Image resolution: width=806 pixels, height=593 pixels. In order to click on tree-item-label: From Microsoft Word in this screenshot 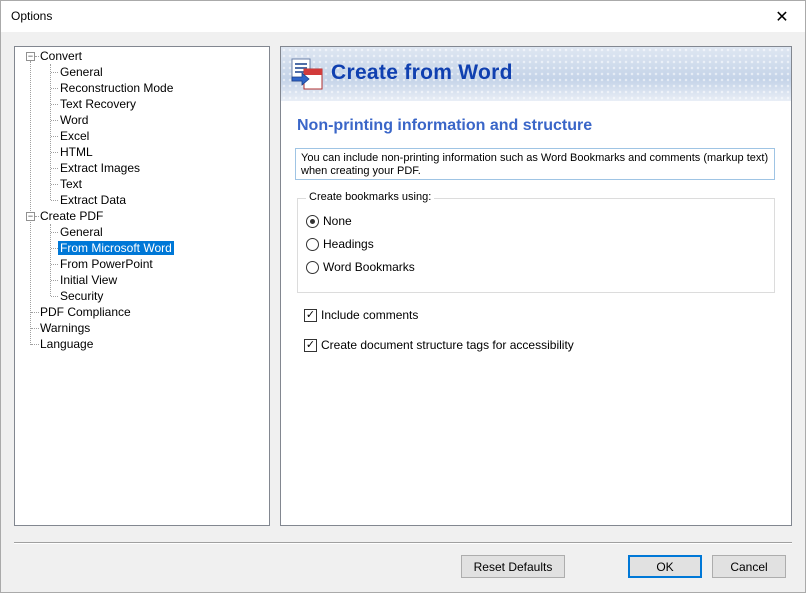, I will do `click(116, 248)`.